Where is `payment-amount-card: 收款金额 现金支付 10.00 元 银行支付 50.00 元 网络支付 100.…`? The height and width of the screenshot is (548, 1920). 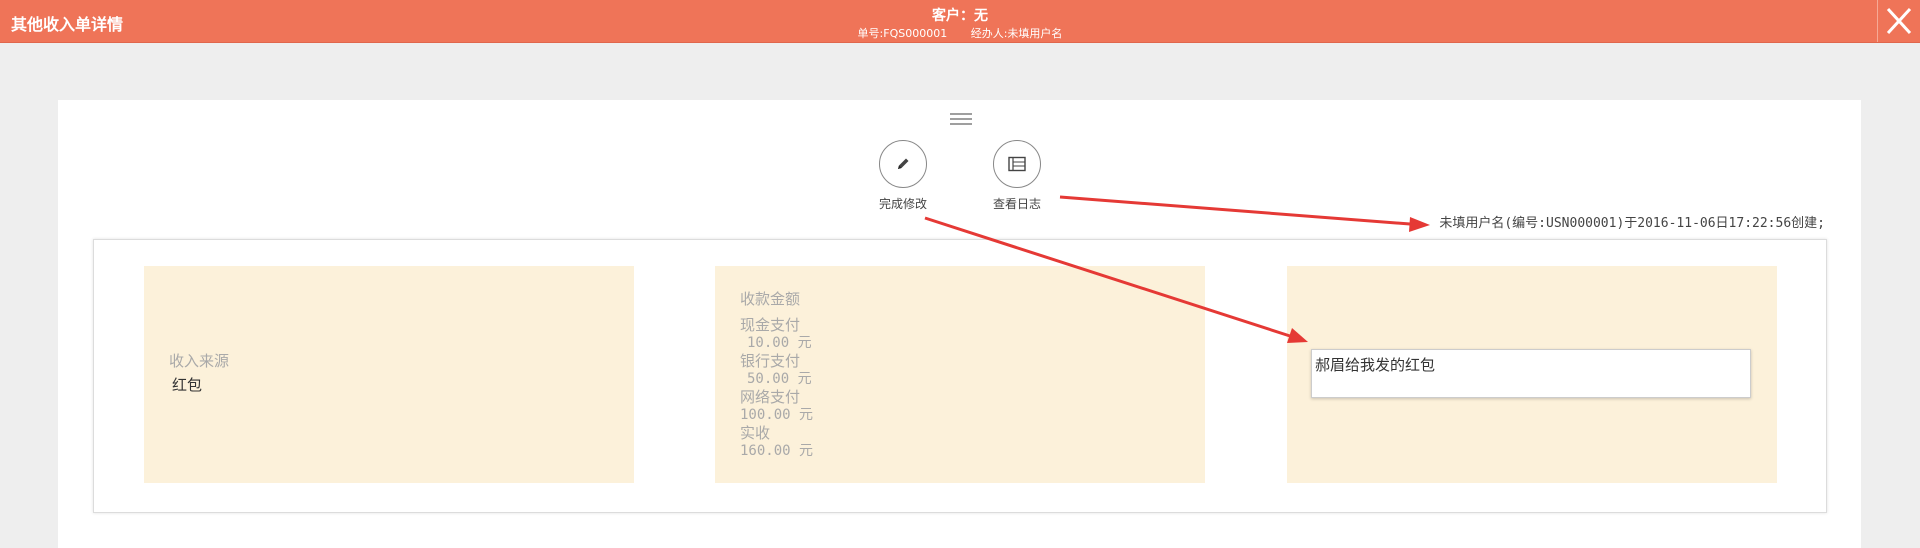 payment-amount-card: 收款金额 现金支付 10.00 元 银行支付 50.00 元 网络支付 100.… is located at coordinates (960, 374).